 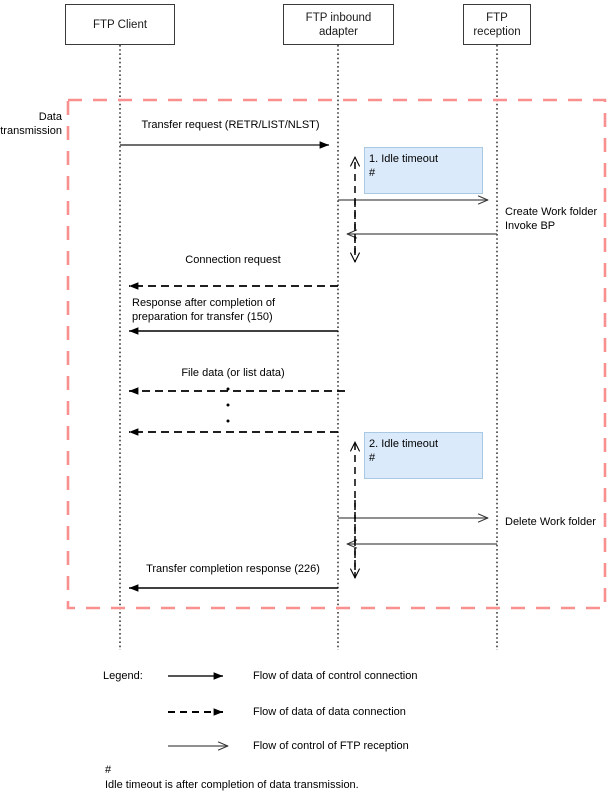 What do you see at coordinates (233, 260) in the screenshot?
I see `message-label-connection-request: Connection request` at bounding box center [233, 260].